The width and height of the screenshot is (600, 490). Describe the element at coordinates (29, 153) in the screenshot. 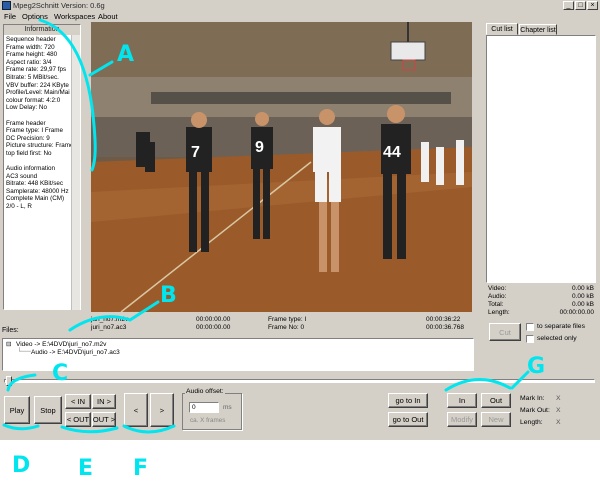

I see `info-line: top field first: No` at that location.